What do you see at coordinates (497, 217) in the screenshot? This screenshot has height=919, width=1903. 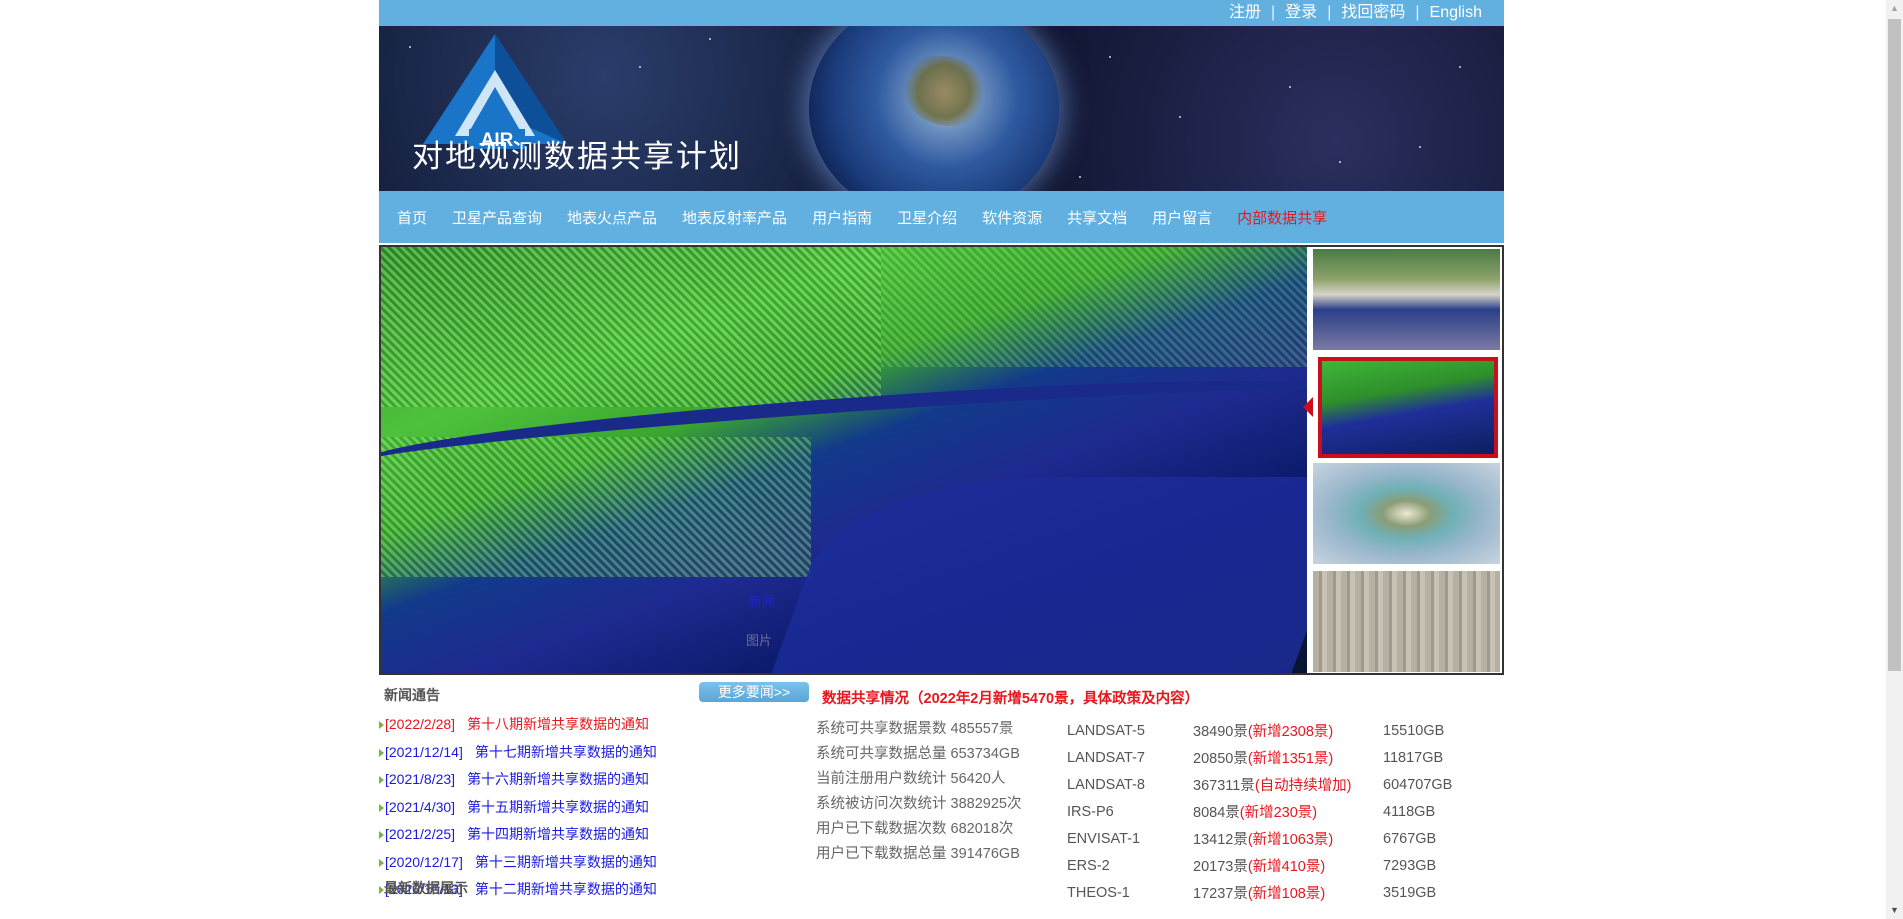 I see `nav-satellite-products: 卫星产品查询` at bounding box center [497, 217].